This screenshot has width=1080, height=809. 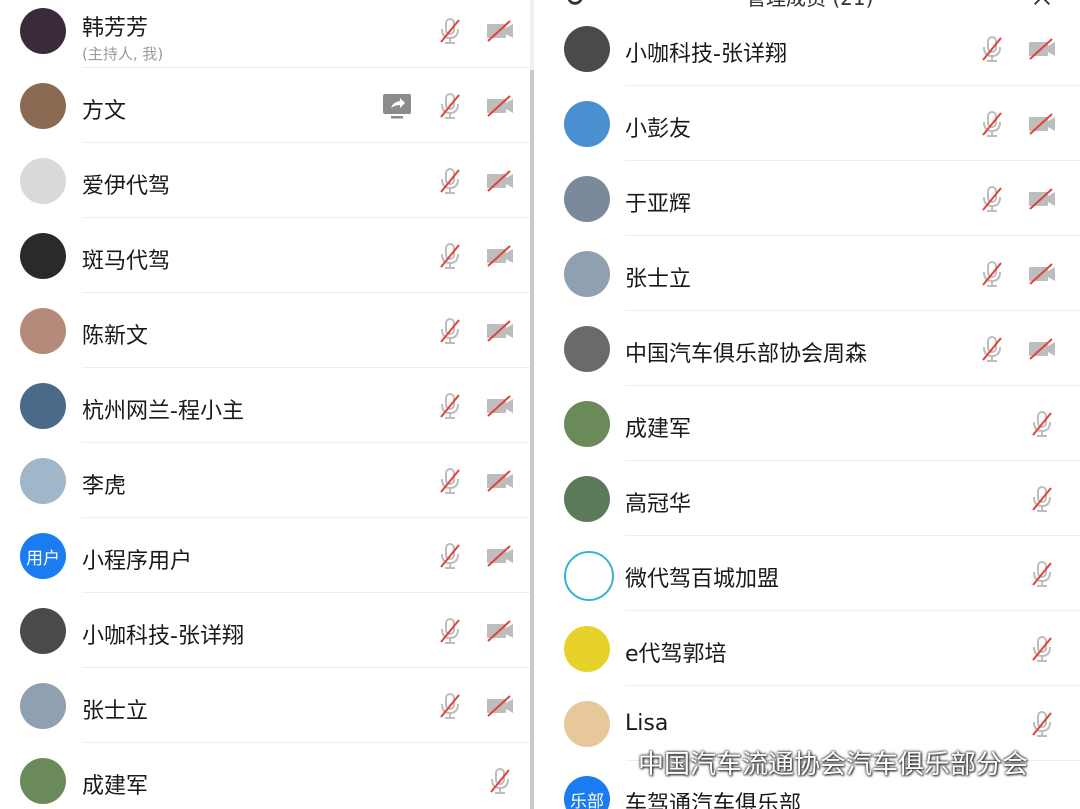 What do you see at coordinates (676, 654) in the screenshot?
I see `participant-name: e代驾郭培` at bounding box center [676, 654].